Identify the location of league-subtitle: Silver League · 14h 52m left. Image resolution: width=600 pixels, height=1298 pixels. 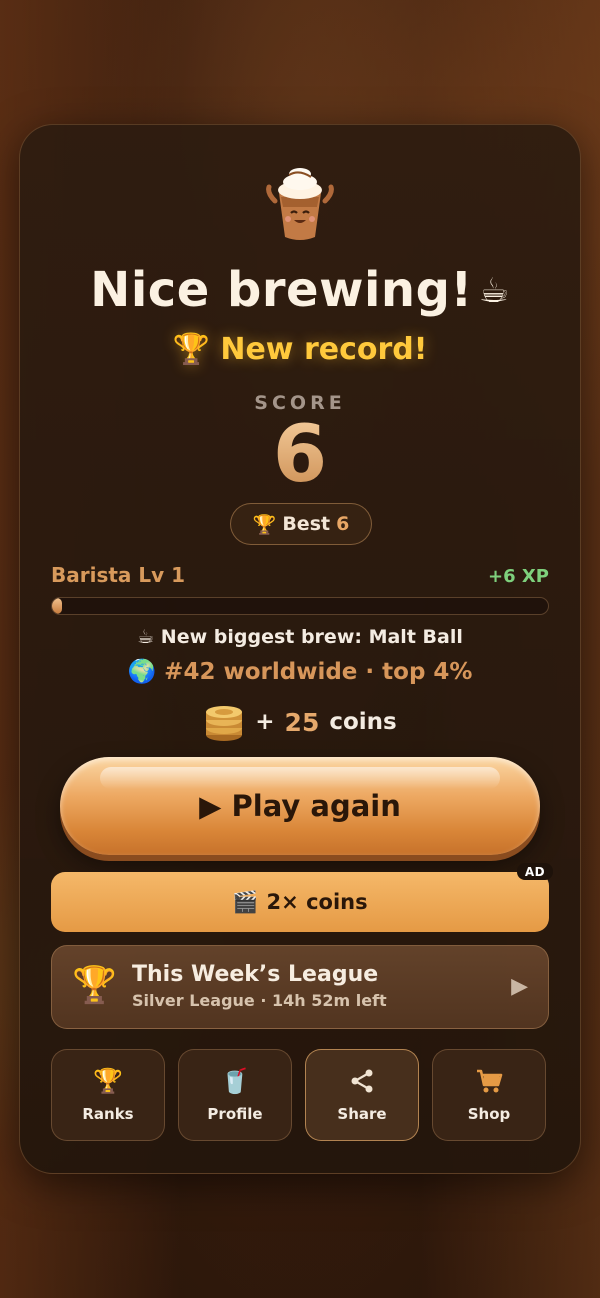
(259, 1000).